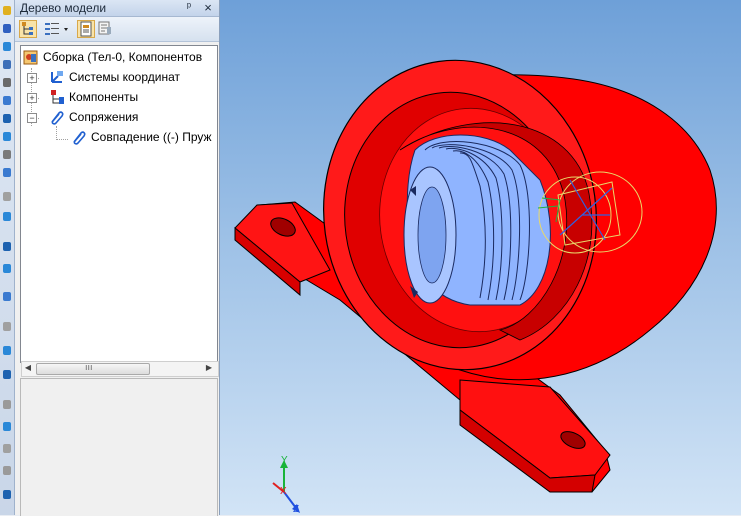 Image resolution: width=741 pixels, height=516 pixels. I want to click on document-icon, so click(86, 29).